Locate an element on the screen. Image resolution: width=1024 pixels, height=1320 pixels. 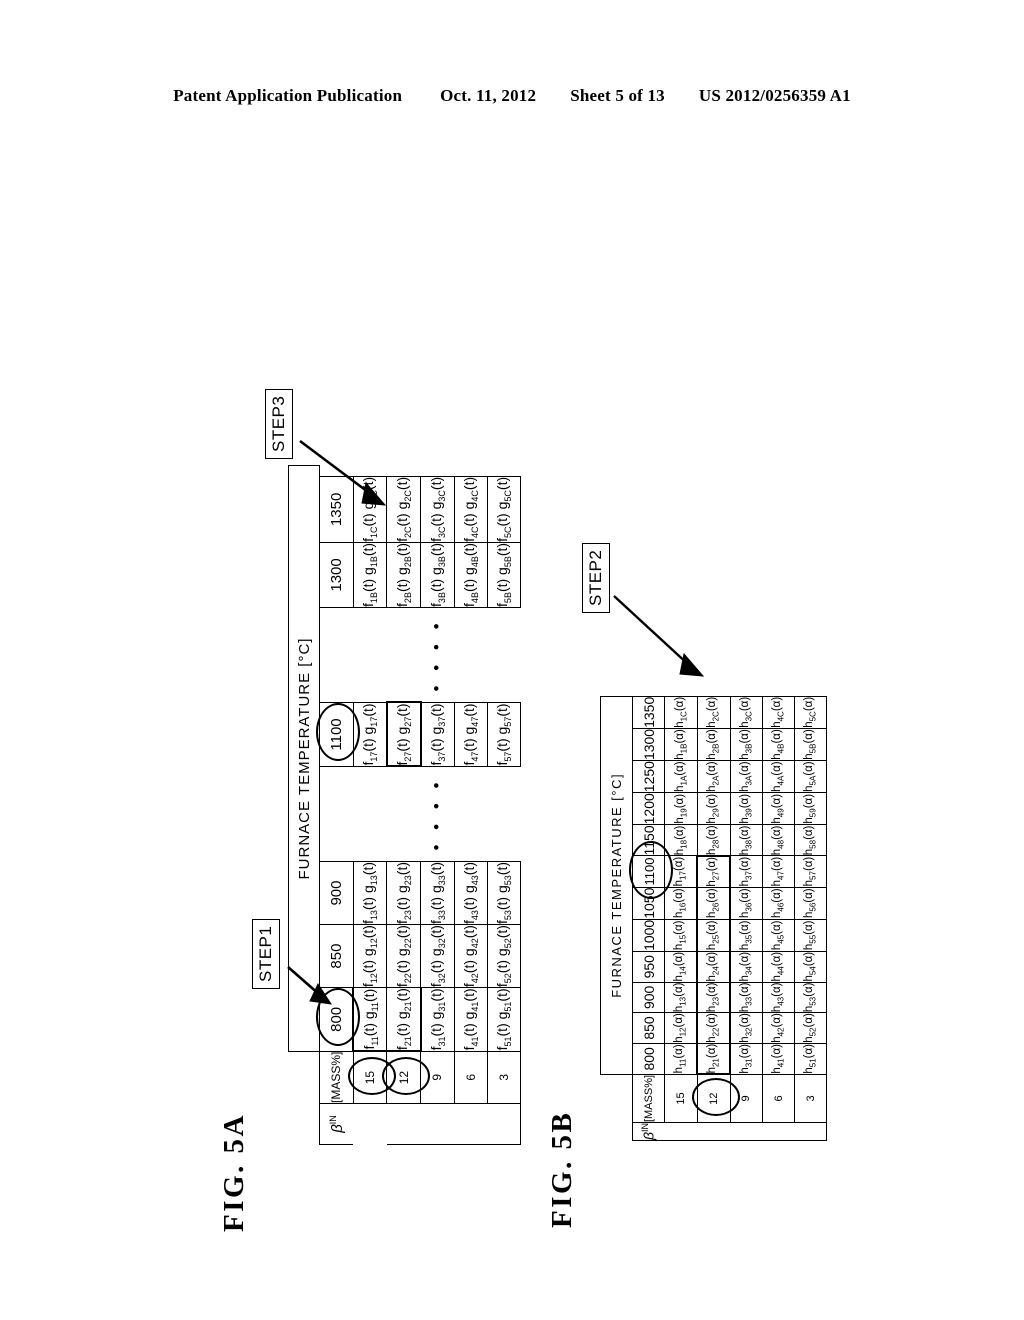
step2-arrow is located at coordinates (659, 636).